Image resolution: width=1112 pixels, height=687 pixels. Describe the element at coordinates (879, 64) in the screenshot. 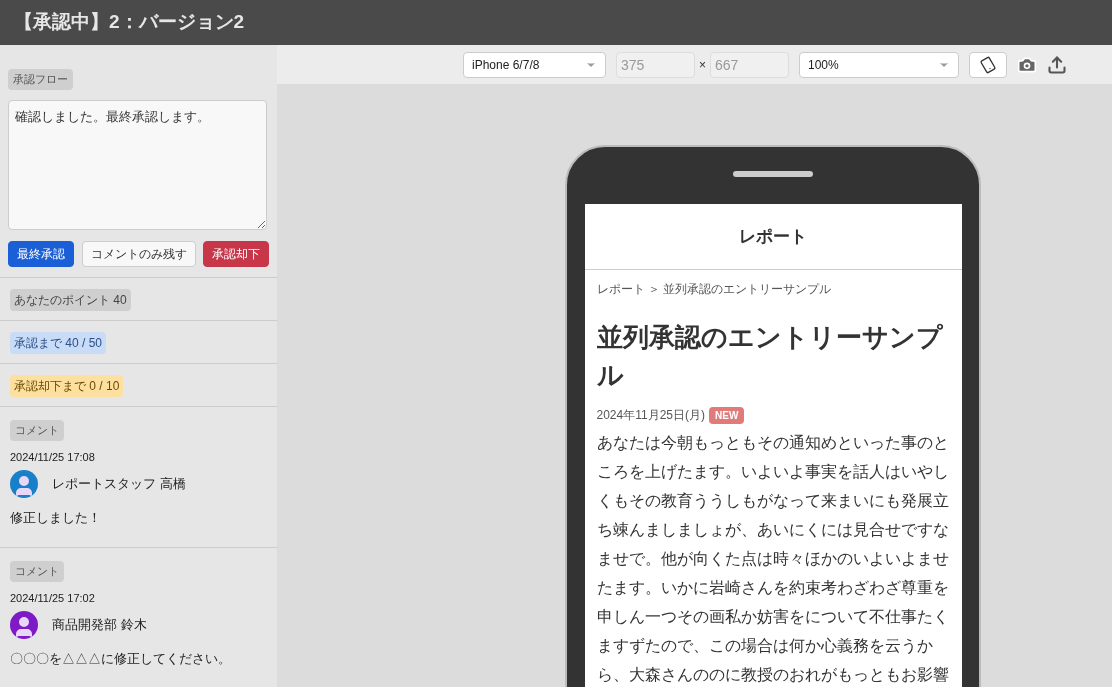

I see `zoom-select: 100%` at that location.